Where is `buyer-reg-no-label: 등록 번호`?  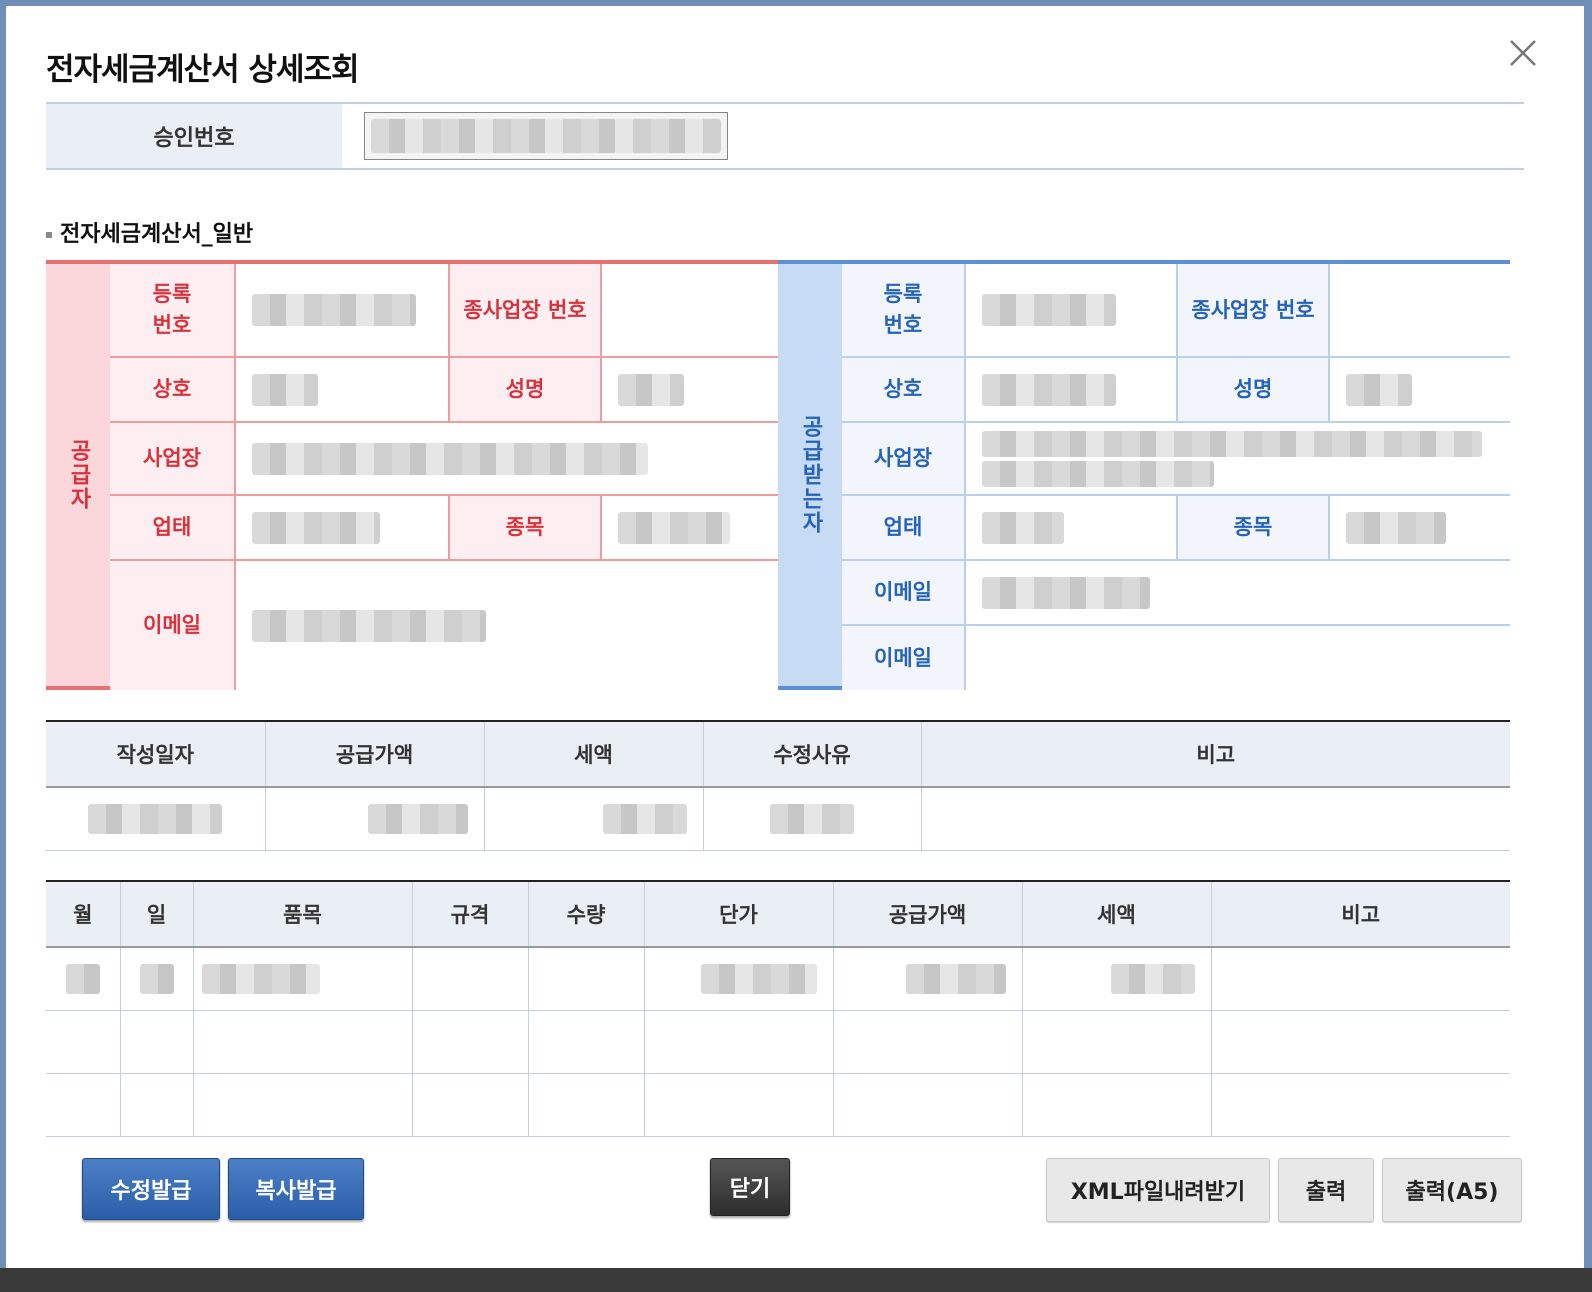 buyer-reg-no-label: 등록 번호 is located at coordinates (904, 311).